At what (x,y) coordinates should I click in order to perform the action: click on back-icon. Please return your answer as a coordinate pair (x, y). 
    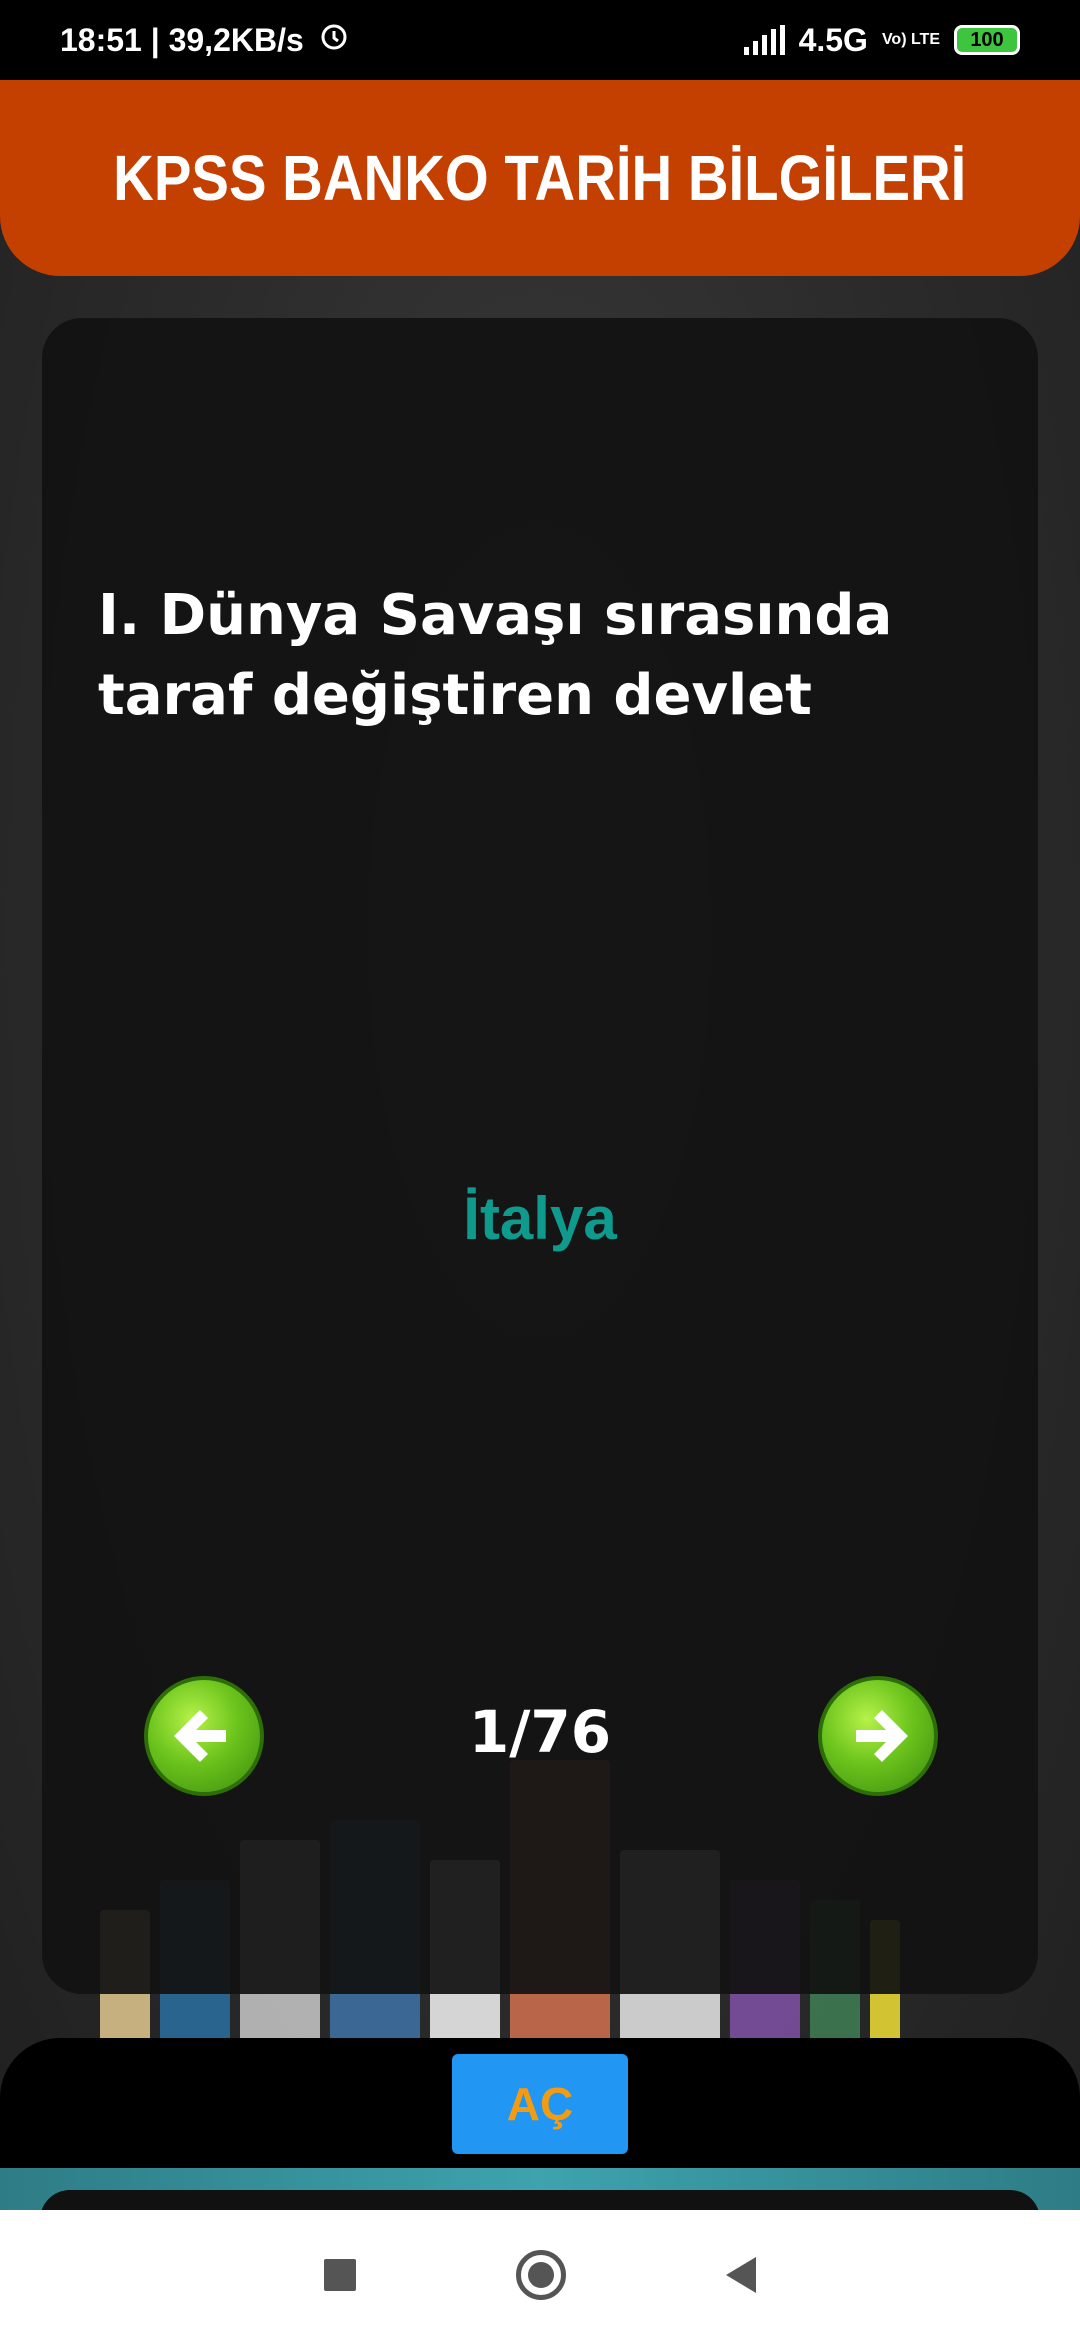
    Looking at the image, I should click on (741, 2275).